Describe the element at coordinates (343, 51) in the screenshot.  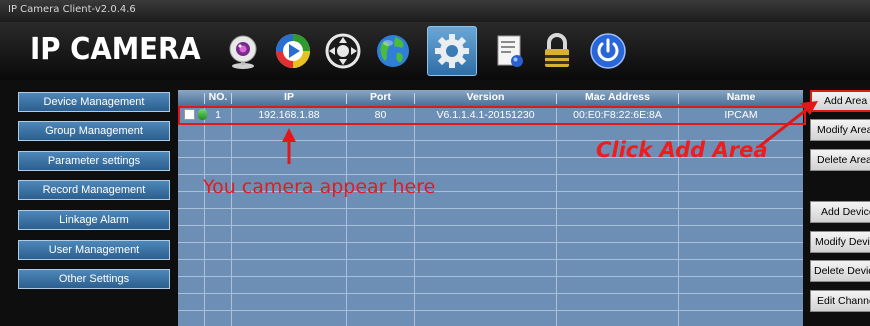
I see `ptz-control-icon` at that location.